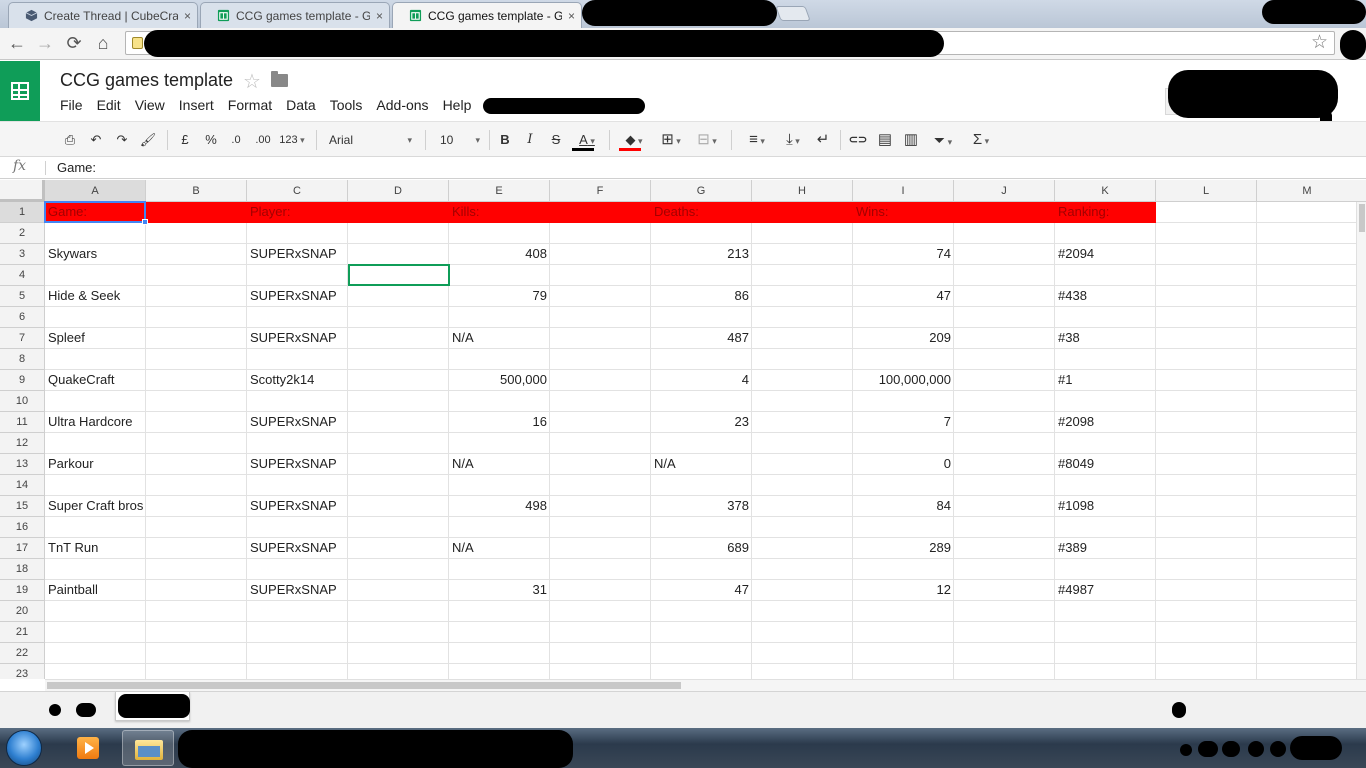 The height and width of the screenshot is (768, 1366). Describe the element at coordinates (499, 317) in the screenshot. I see `cell-e6` at that location.